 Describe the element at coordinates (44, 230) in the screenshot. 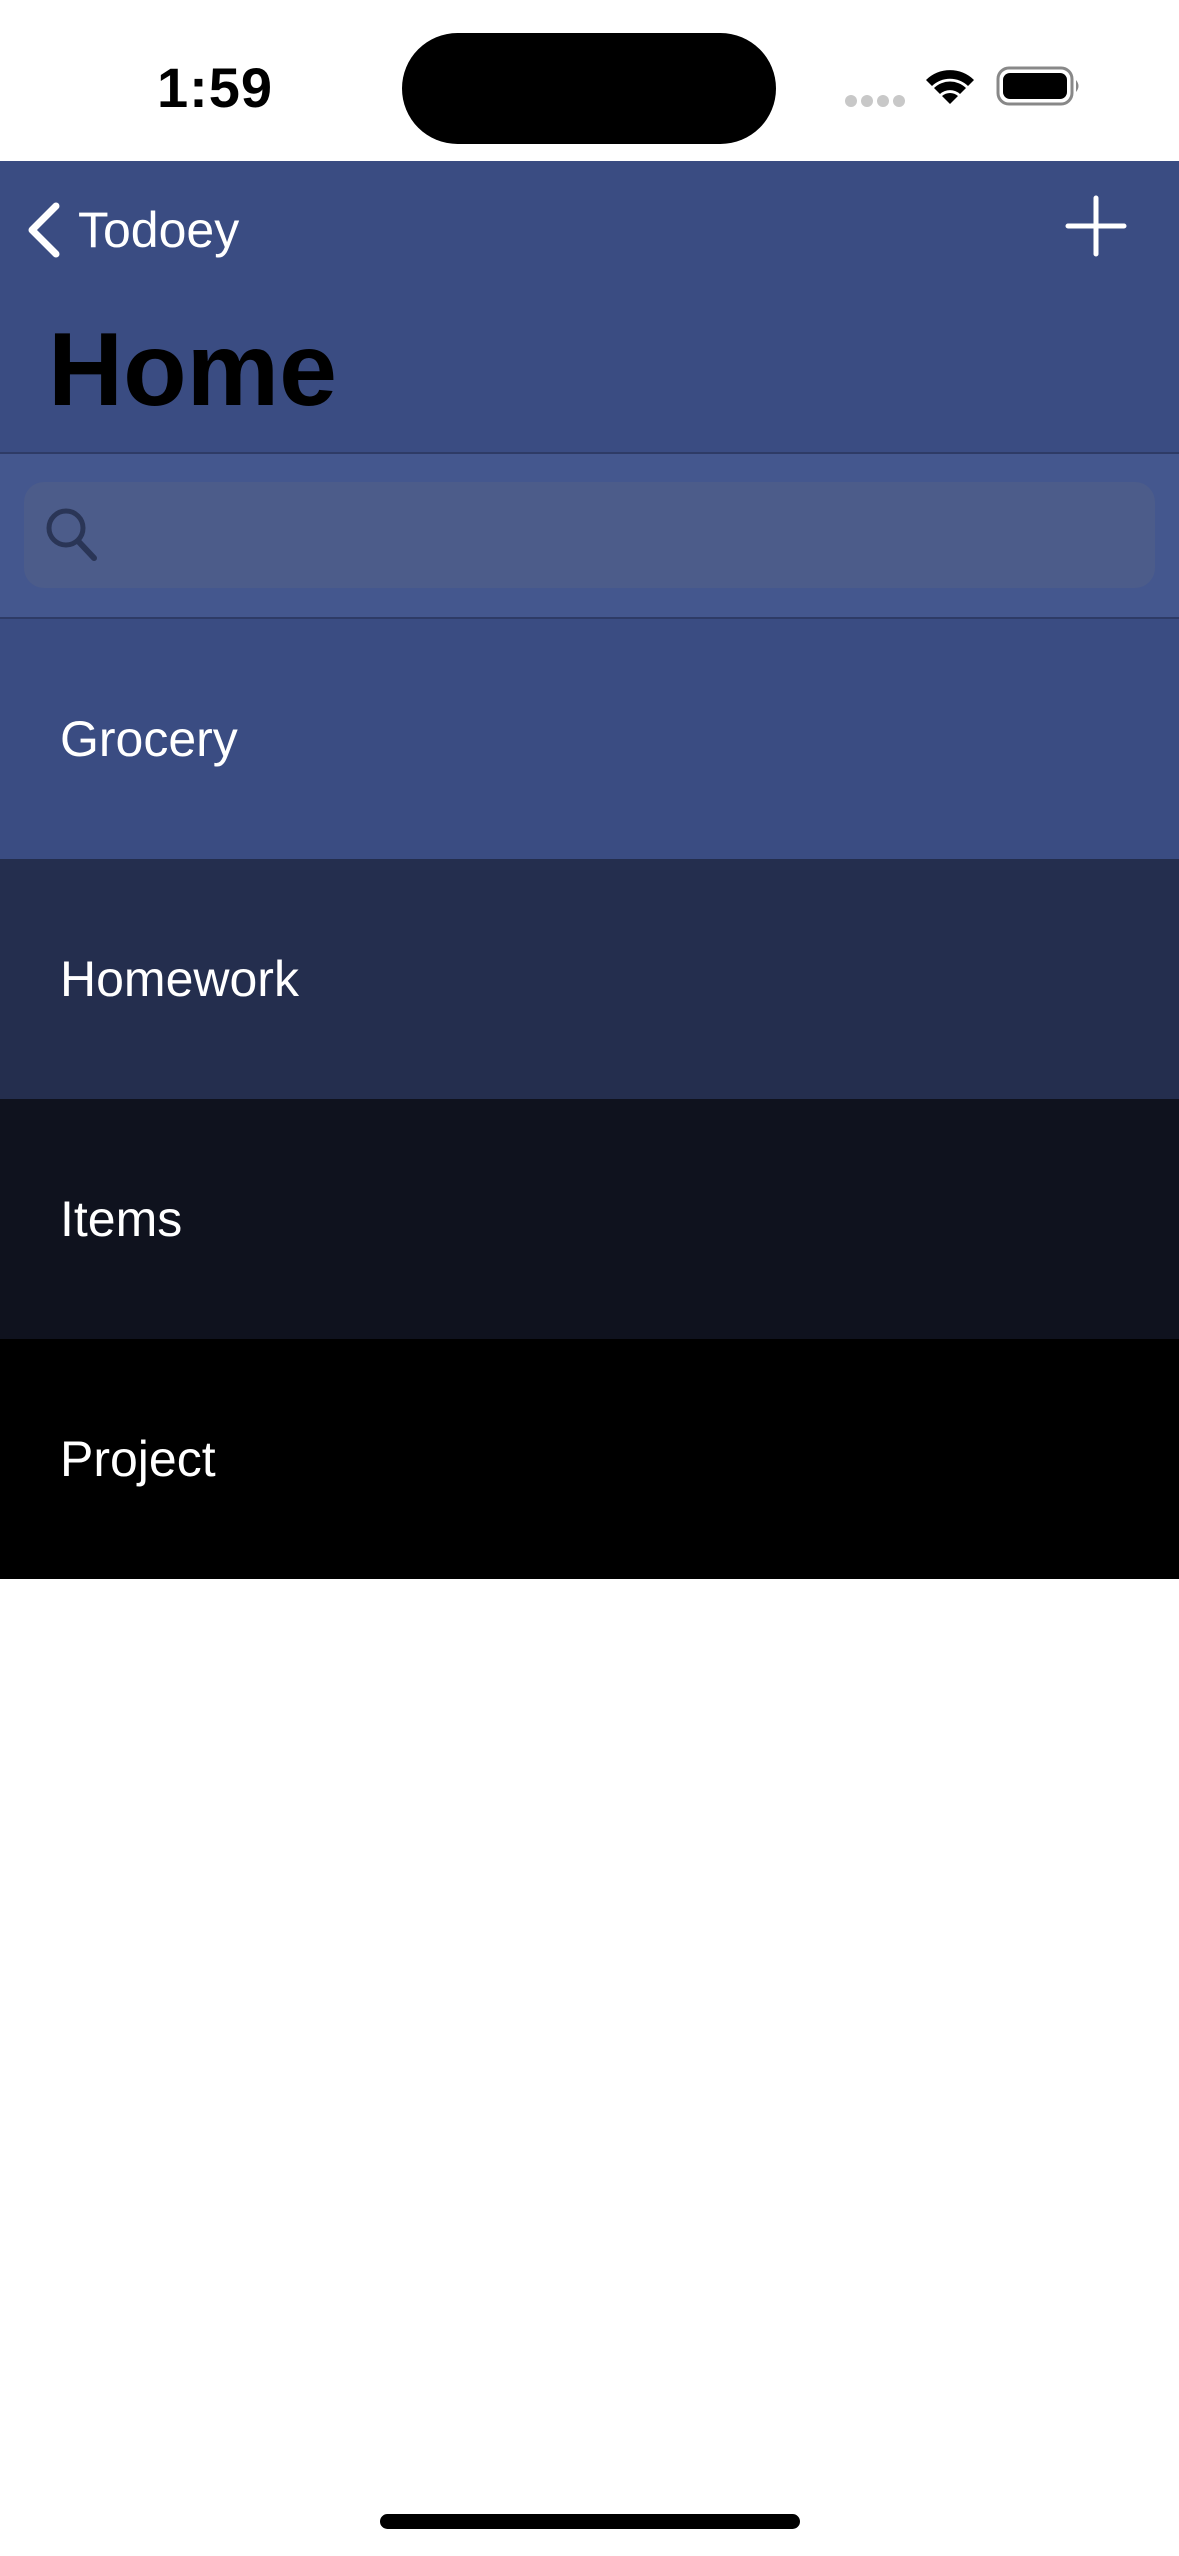

I see `back-chevron-icon` at that location.